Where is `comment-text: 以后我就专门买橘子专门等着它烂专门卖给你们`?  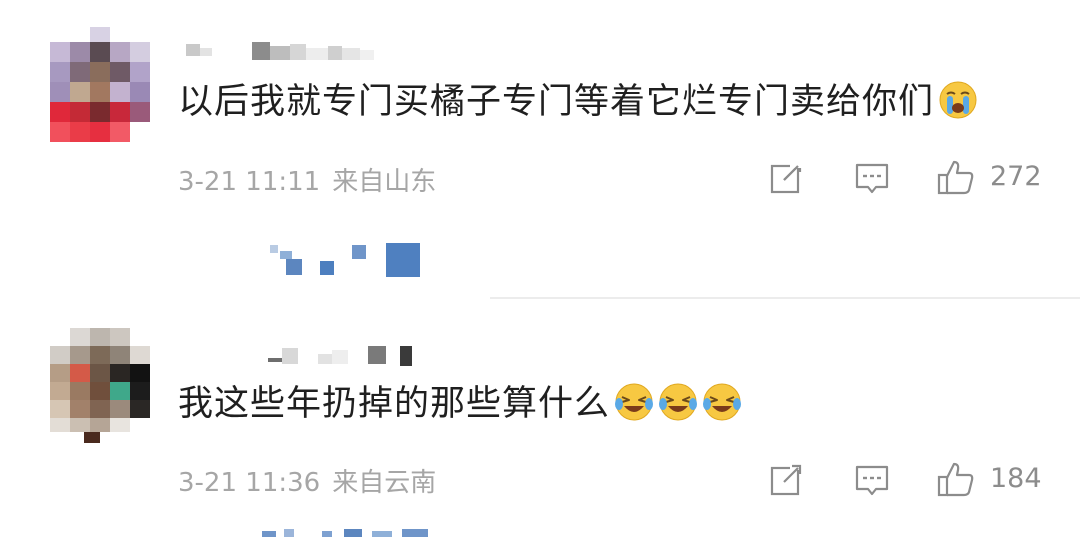 comment-text: 以后我就专门买橘子专门等着它烂专门卖给你们 is located at coordinates (578, 102).